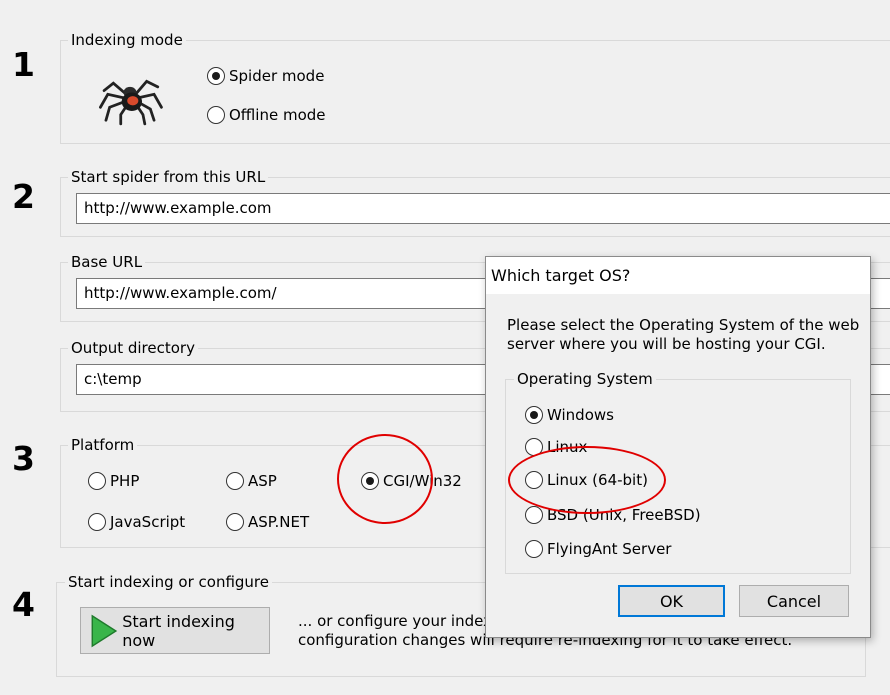  I want to click on start-indexing-label: Start indexing now, so click(178, 630).